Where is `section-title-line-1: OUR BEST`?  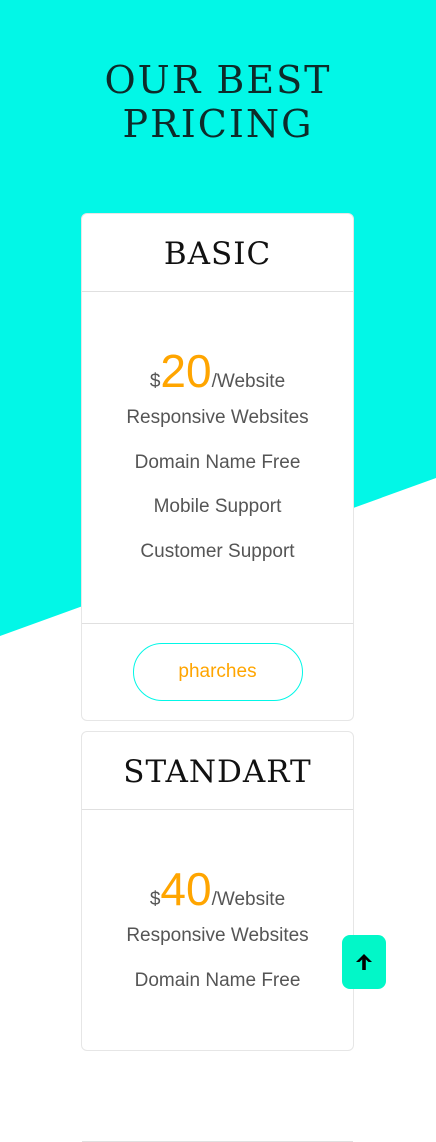
section-title-line-1: OUR BEST is located at coordinates (218, 80).